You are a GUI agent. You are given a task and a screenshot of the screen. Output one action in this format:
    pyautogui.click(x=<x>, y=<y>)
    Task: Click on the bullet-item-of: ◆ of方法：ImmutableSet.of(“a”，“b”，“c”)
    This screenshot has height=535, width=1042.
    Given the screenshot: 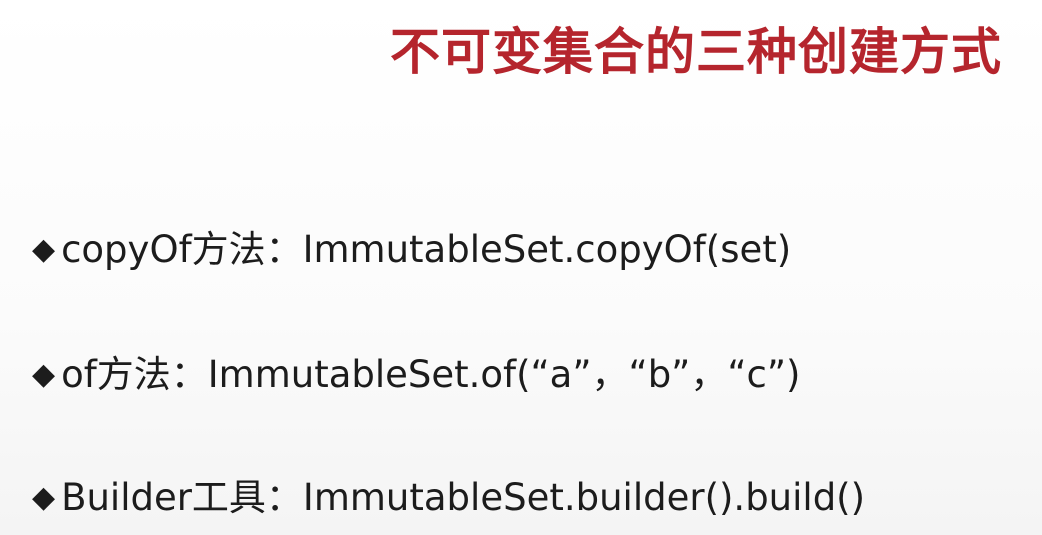 What is the action you would take?
    pyautogui.click(x=416, y=375)
    